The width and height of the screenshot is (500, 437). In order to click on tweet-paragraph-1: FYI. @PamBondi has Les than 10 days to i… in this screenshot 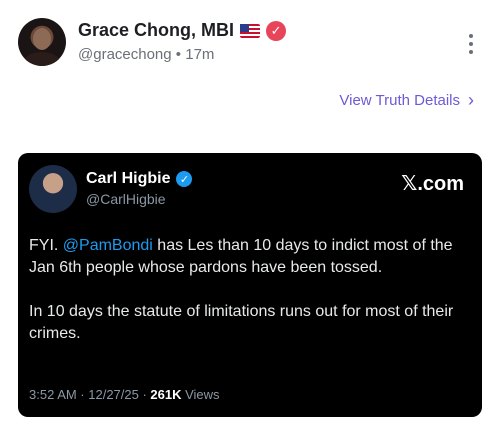, I will do `click(241, 256)`.